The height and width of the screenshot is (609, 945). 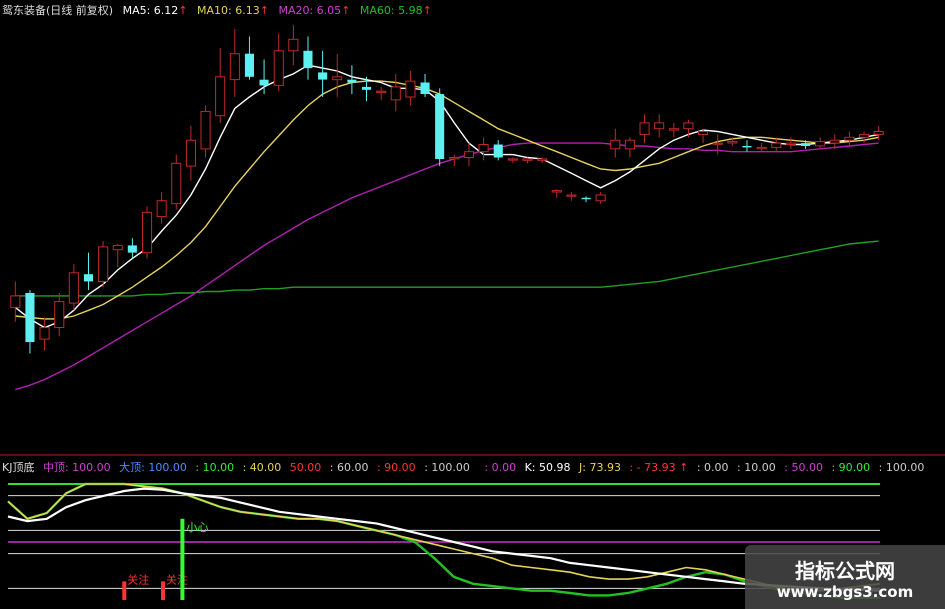 I want to click on level-100b: : 100.00, so click(x=901, y=467).